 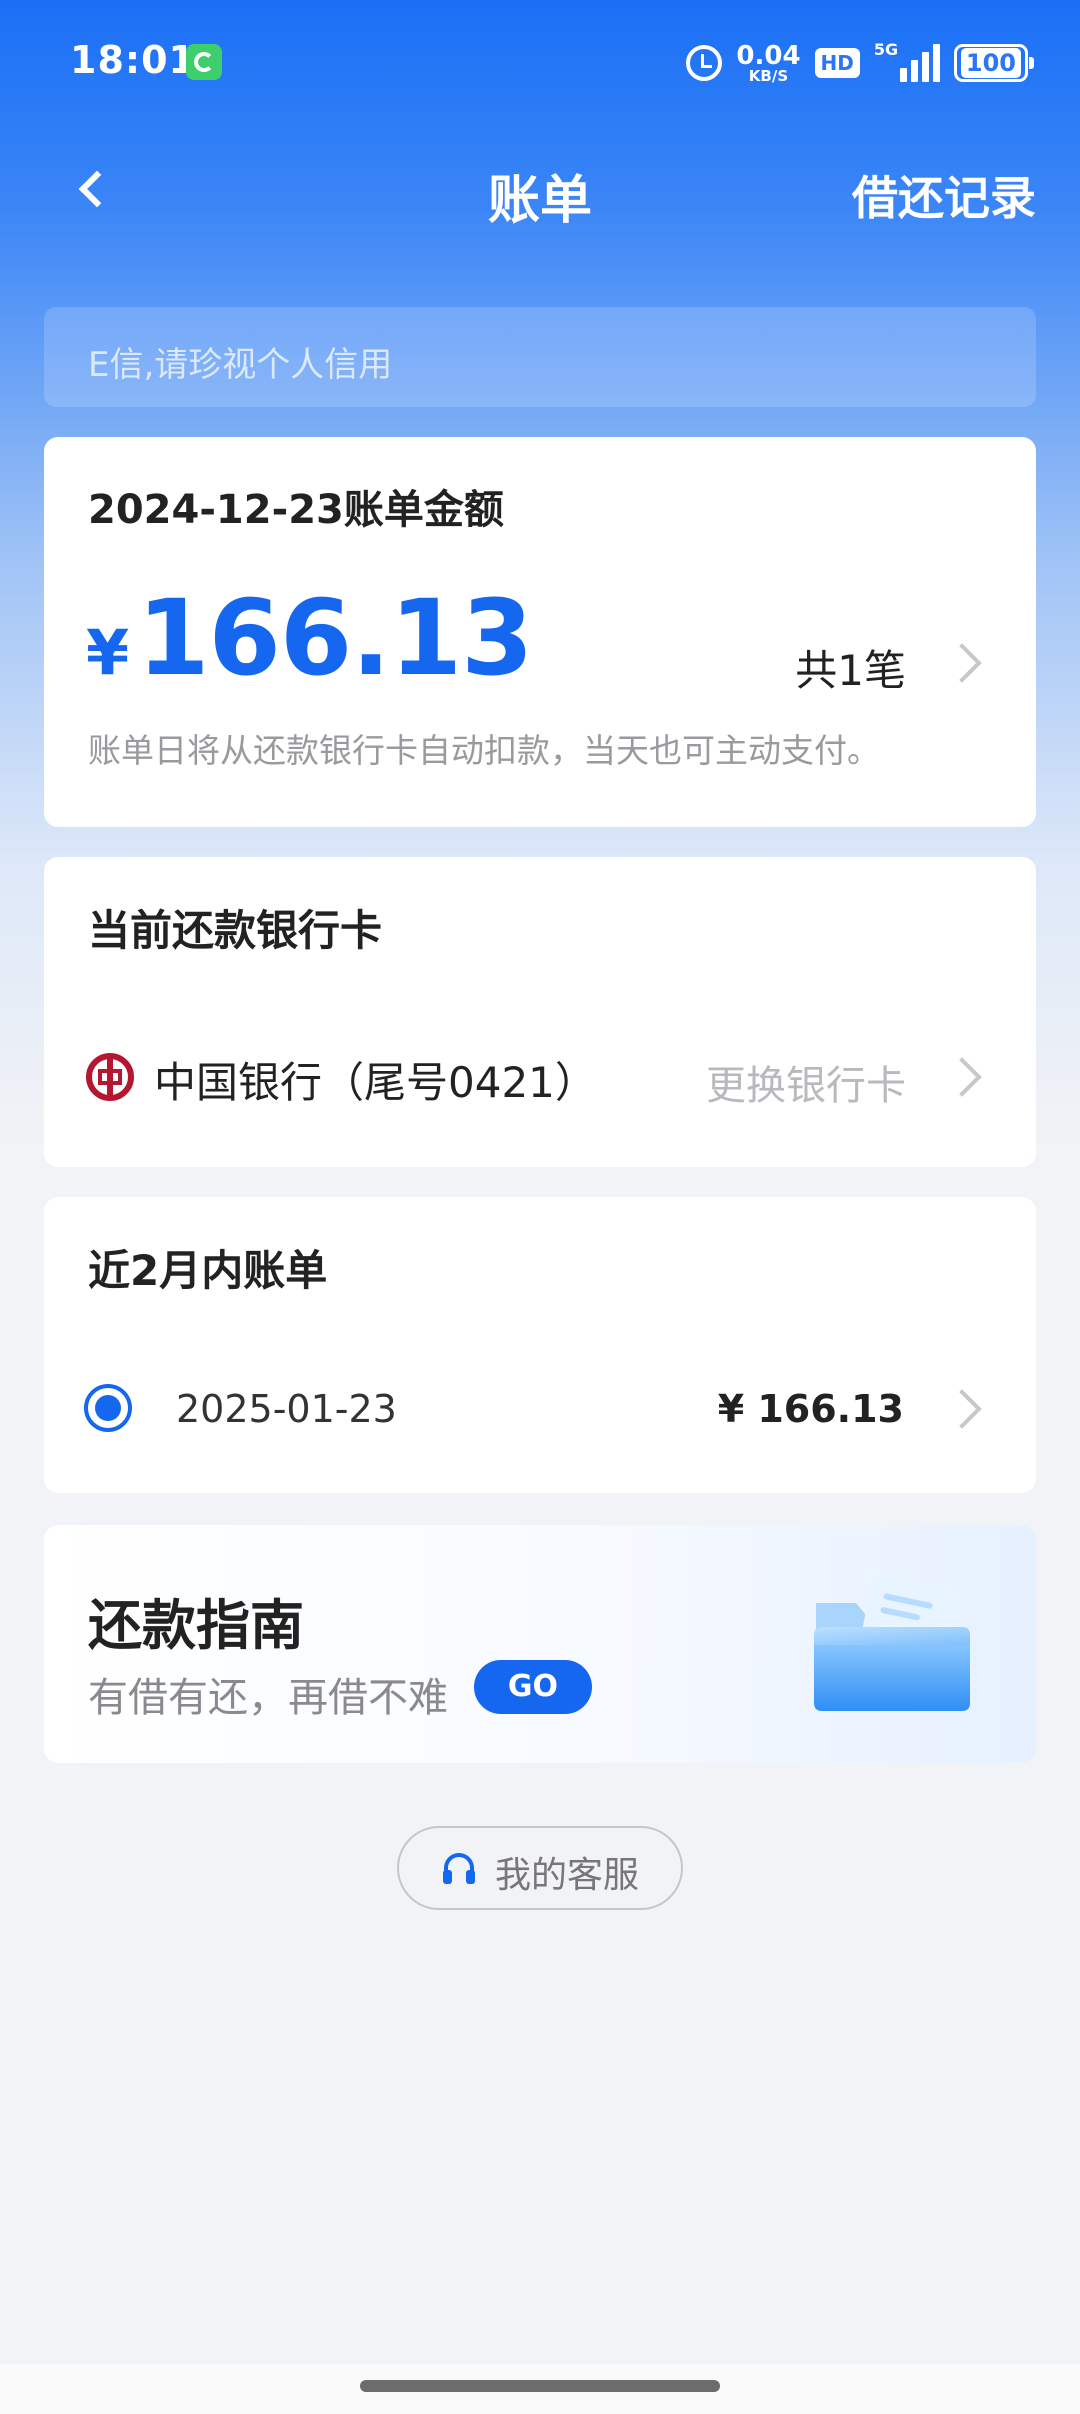 What do you see at coordinates (768, 75) in the screenshot?
I see `network-speed-unit: KB/S` at bounding box center [768, 75].